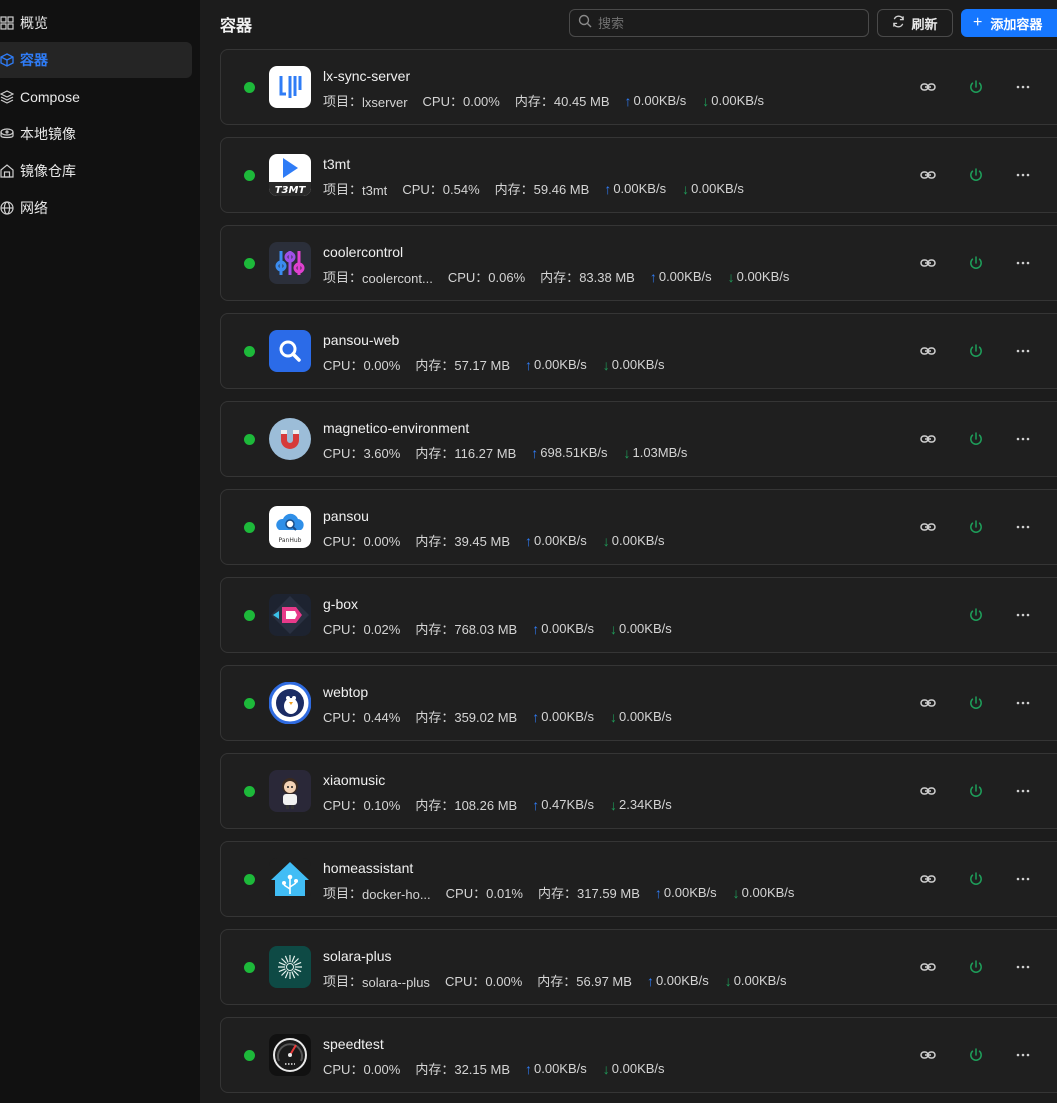 The height and width of the screenshot is (1103, 1057). What do you see at coordinates (7, 208) in the screenshot?
I see `globe-icon` at bounding box center [7, 208].